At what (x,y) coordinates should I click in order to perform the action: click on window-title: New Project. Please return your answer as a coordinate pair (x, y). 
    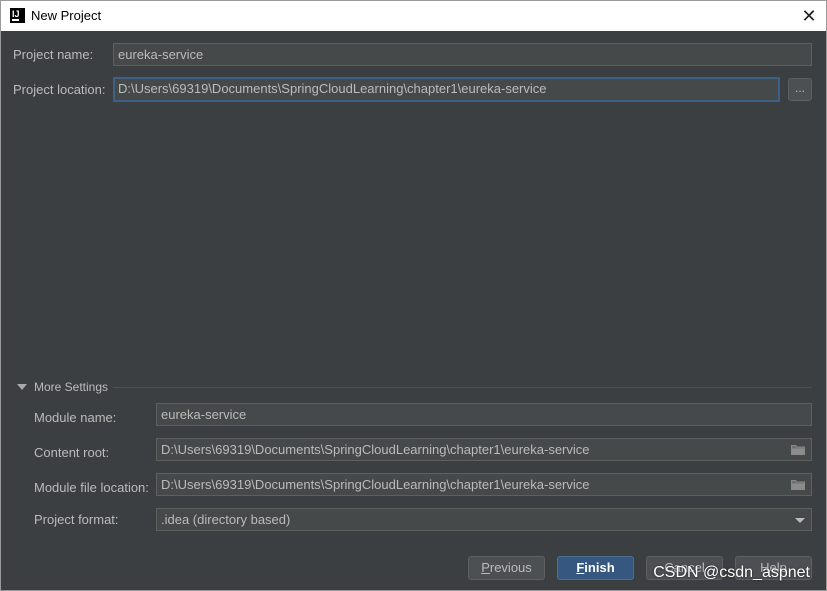
    Looking at the image, I should click on (66, 15).